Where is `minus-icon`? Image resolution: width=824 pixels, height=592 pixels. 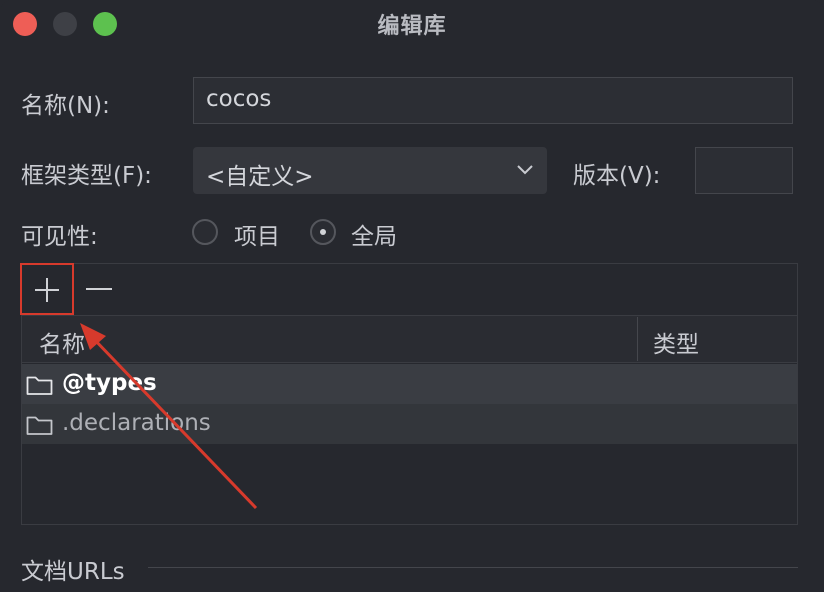
minus-icon is located at coordinates (99, 289).